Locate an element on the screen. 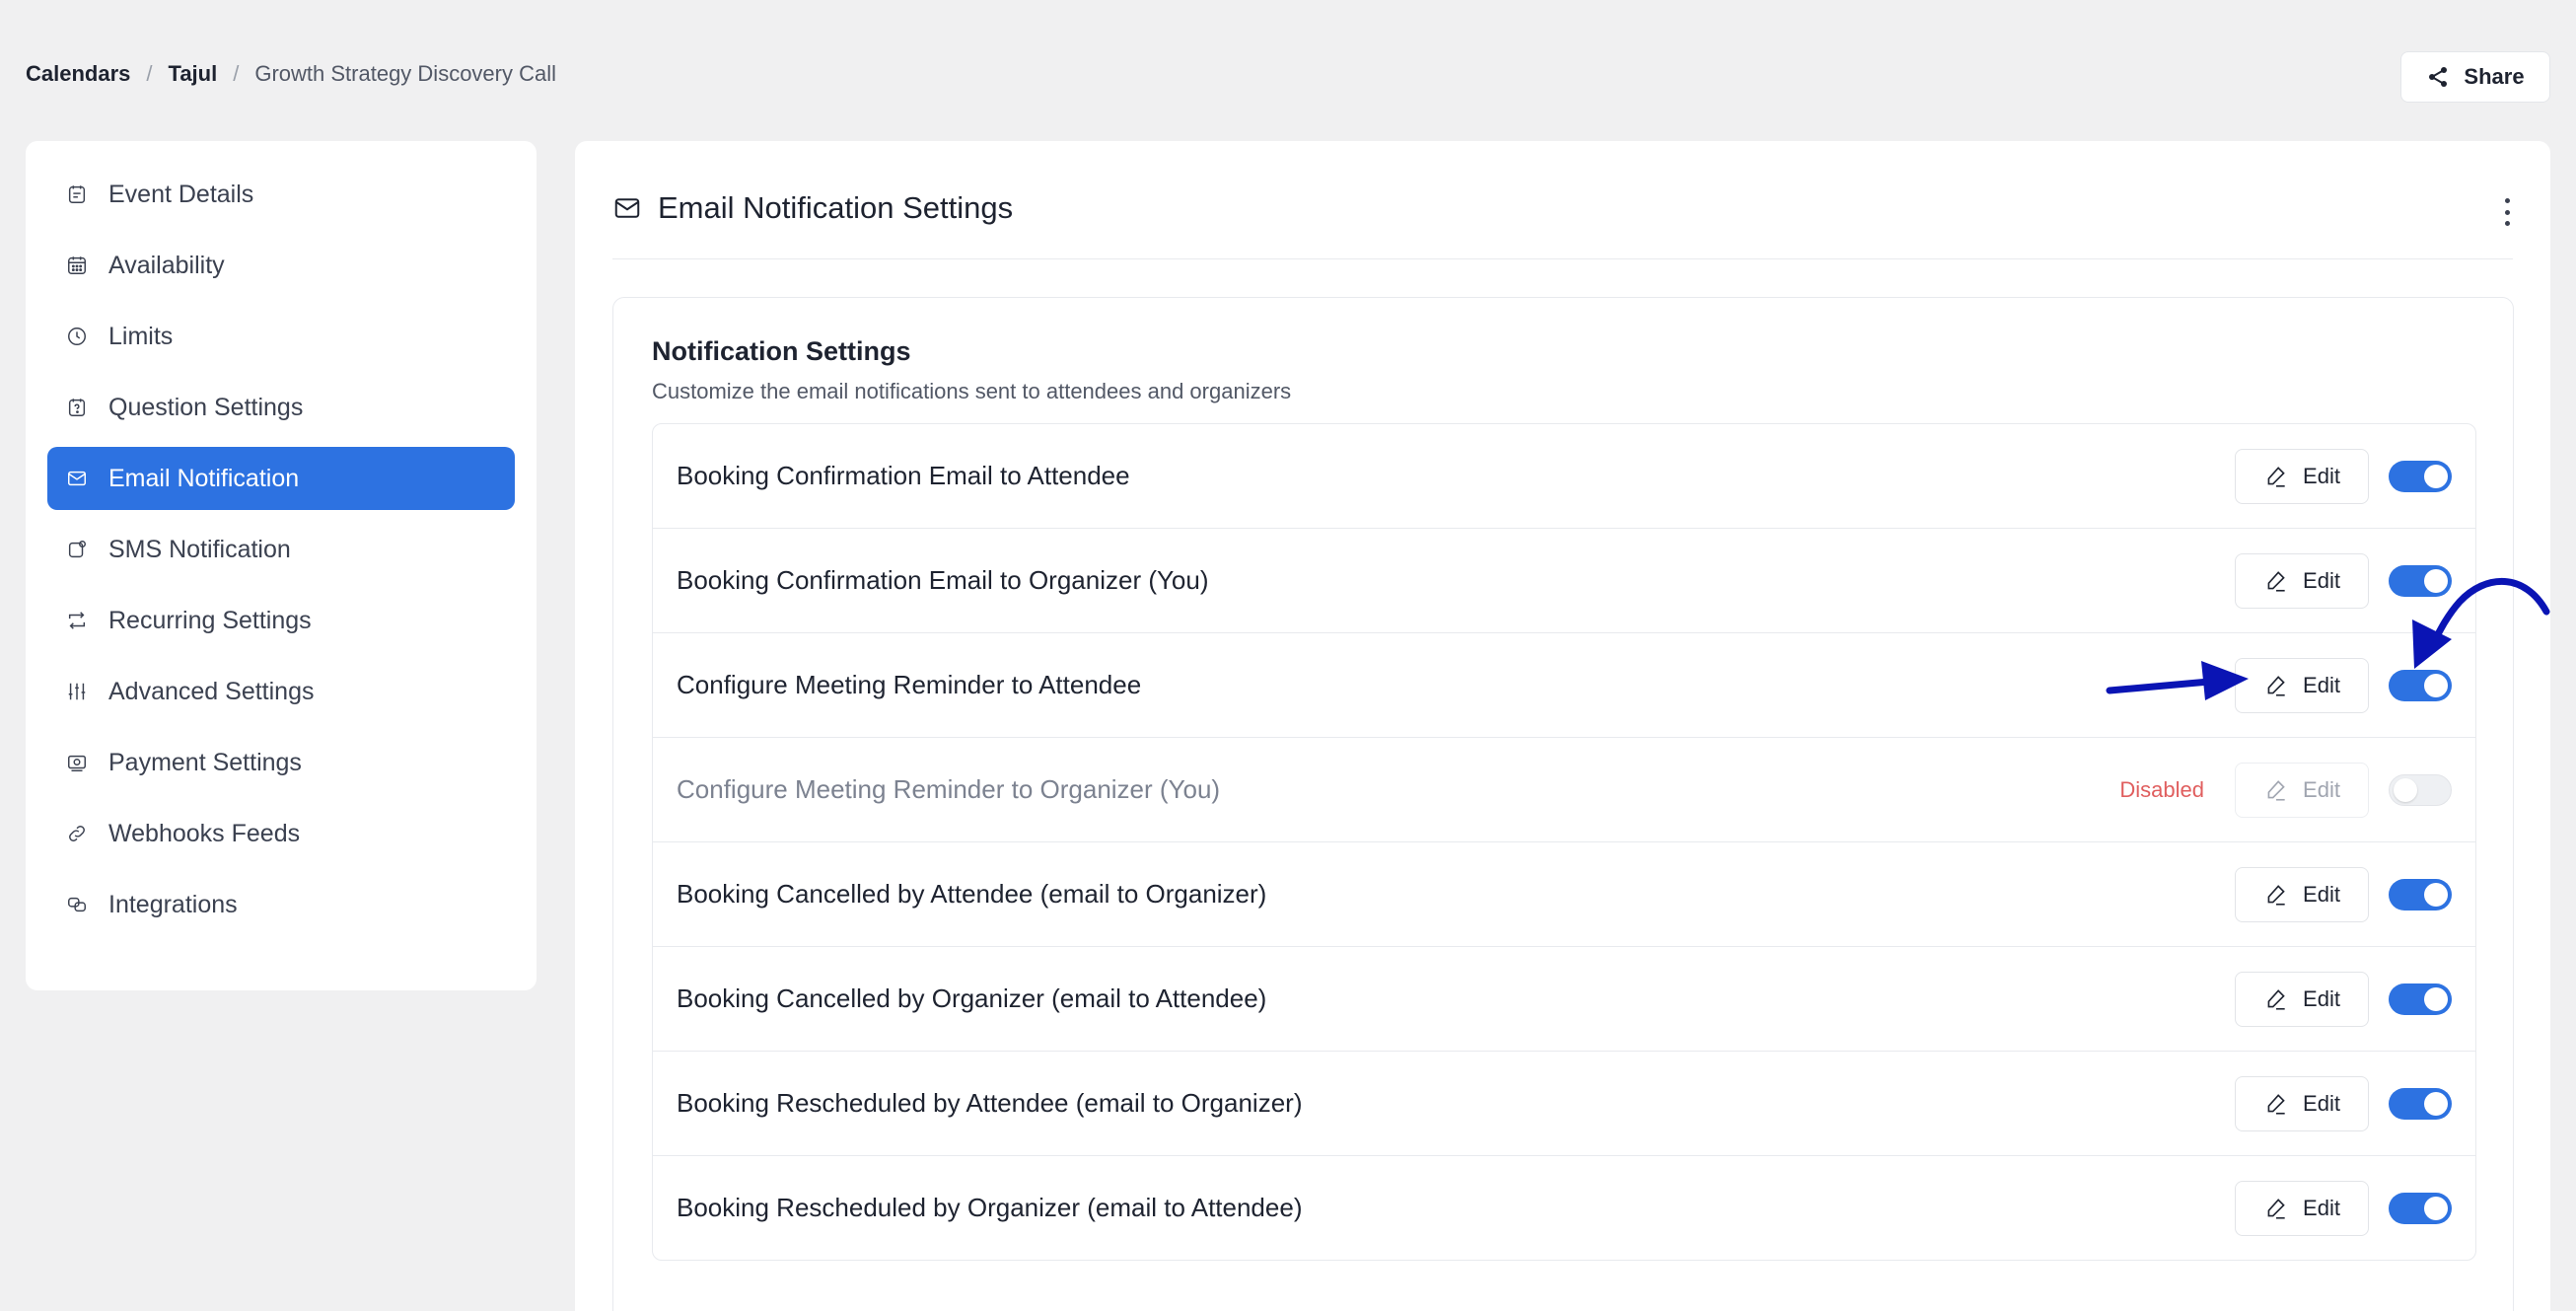  sidebar-item-label: Advanced Settings is located at coordinates (212, 691).